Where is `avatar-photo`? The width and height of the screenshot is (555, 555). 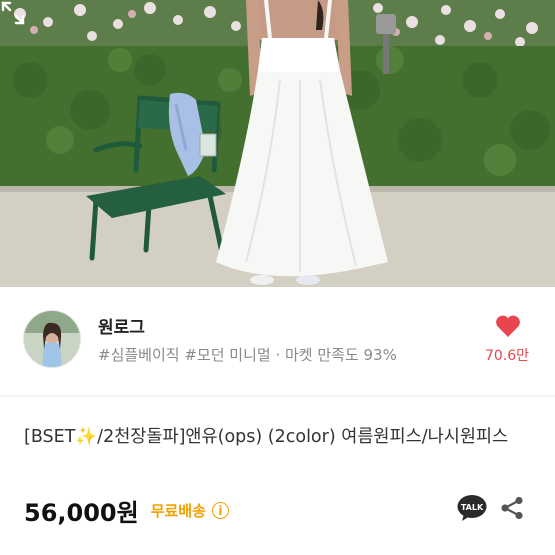 avatar-photo is located at coordinates (52, 339).